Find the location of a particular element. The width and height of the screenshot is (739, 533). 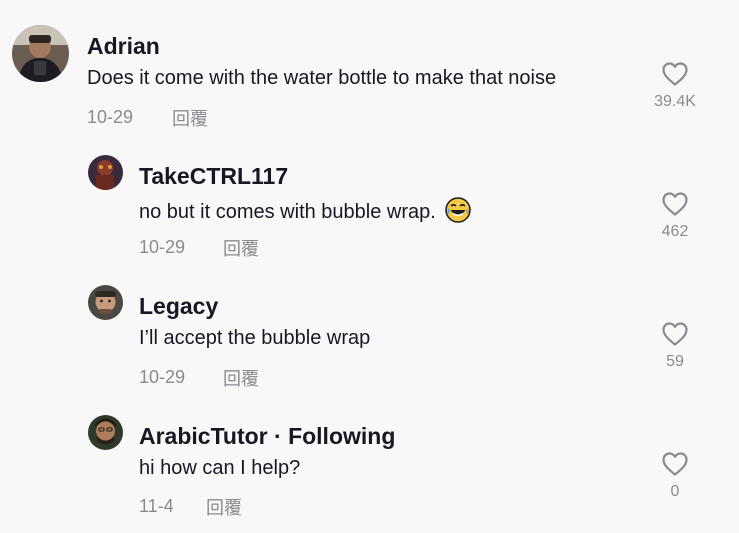

comment-text: hi how can I help? is located at coordinates (220, 468).